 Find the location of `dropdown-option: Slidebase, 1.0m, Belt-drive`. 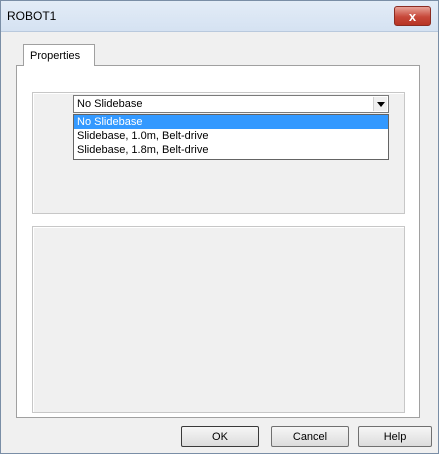

dropdown-option: Slidebase, 1.0m, Belt-drive is located at coordinates (231, 136).